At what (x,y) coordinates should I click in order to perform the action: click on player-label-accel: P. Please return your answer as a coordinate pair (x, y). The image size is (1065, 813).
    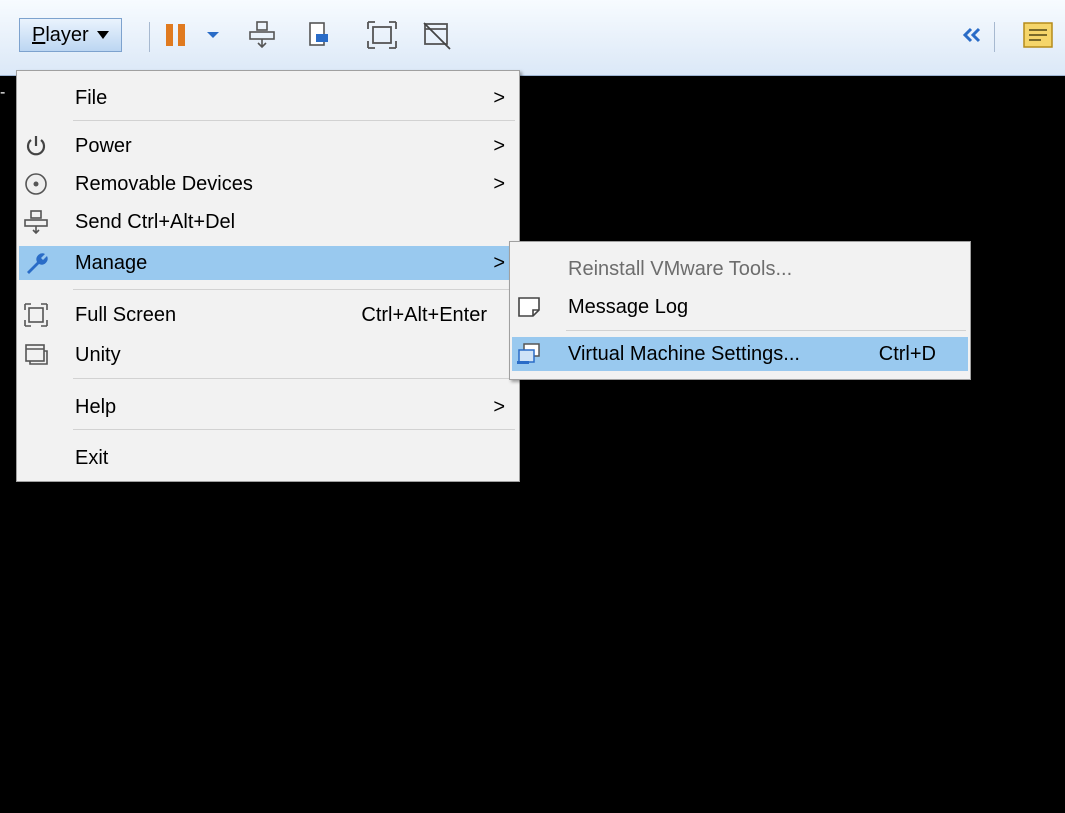
    Looking at the image, I should click on (39, 34).